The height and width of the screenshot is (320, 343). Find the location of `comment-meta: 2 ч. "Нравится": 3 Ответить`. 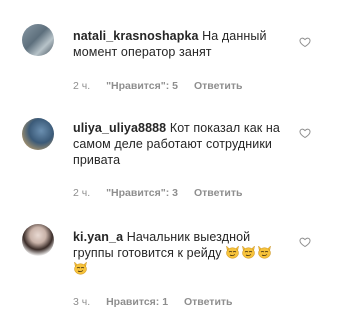

comment-meta: 2 ч. "Нравится": 3 Ответить is located at coordinates (164, 193).